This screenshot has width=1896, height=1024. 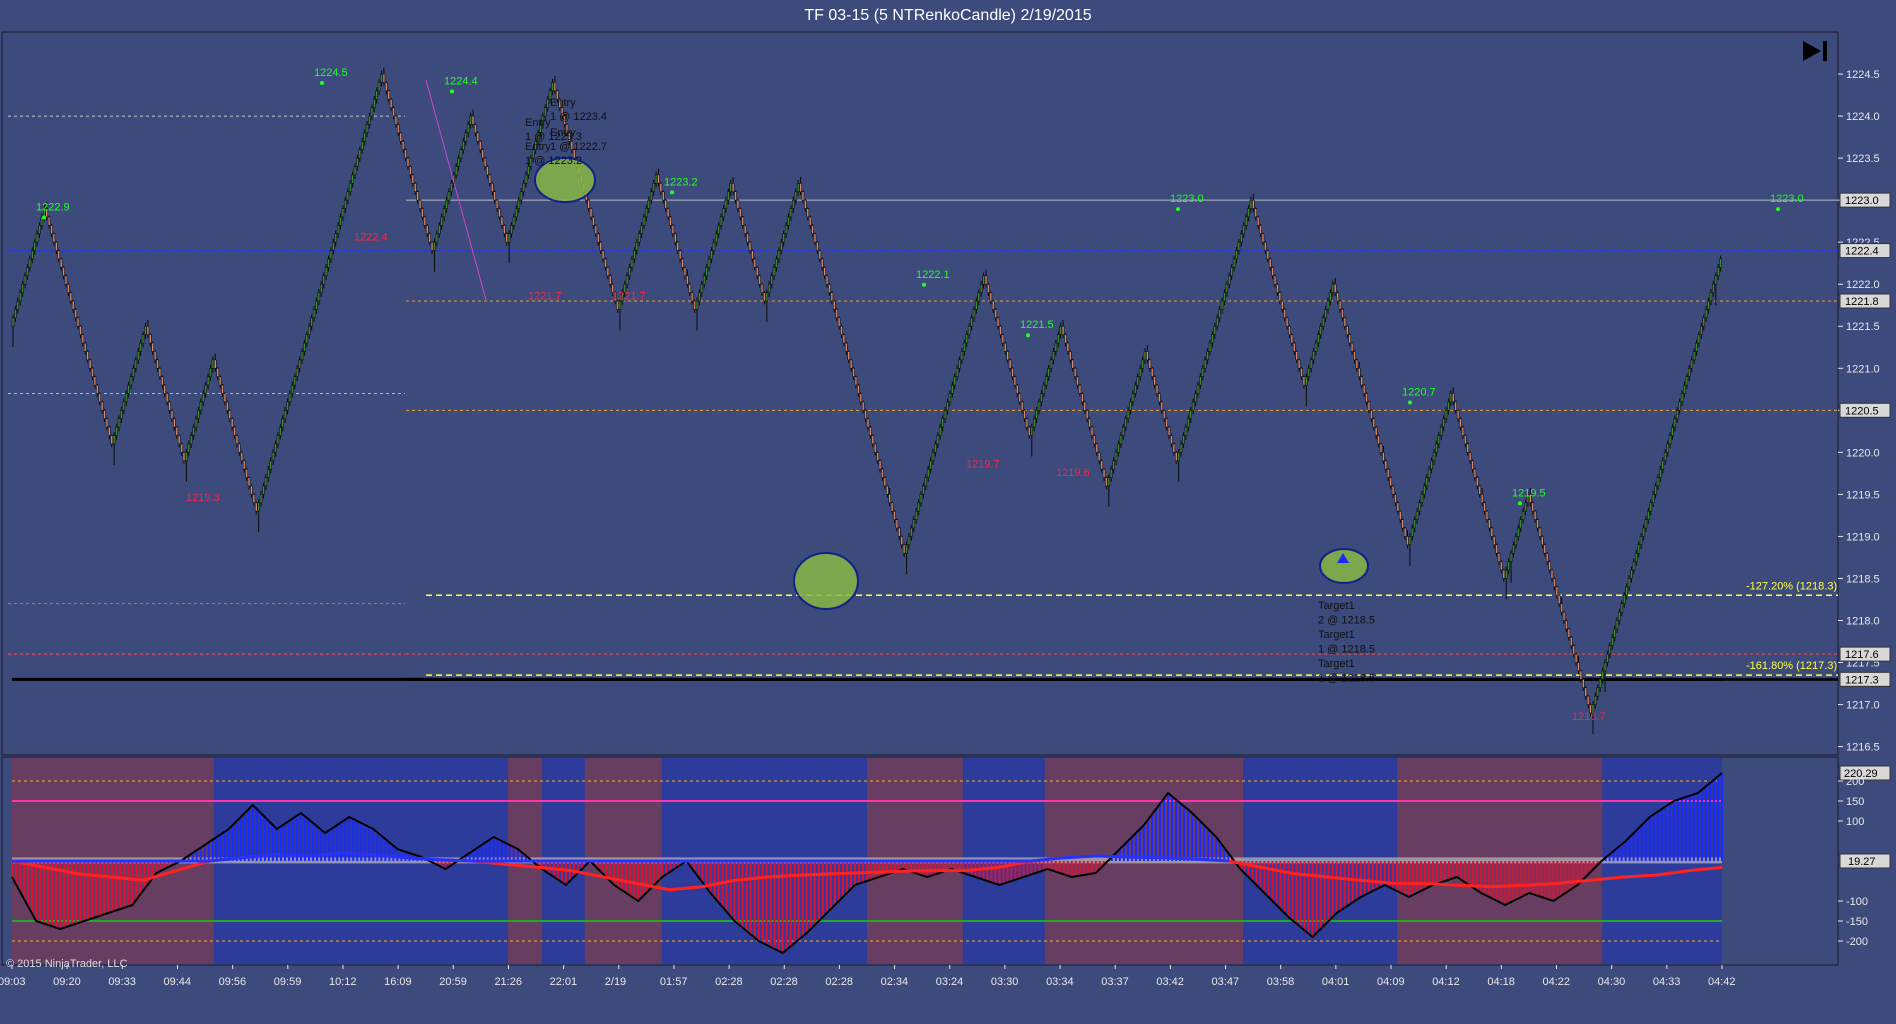 What do you see at coordinates (1612, 982) in the screenshot?
I see `time-tick-label: 04:30` at bounding box center [1612, 982].